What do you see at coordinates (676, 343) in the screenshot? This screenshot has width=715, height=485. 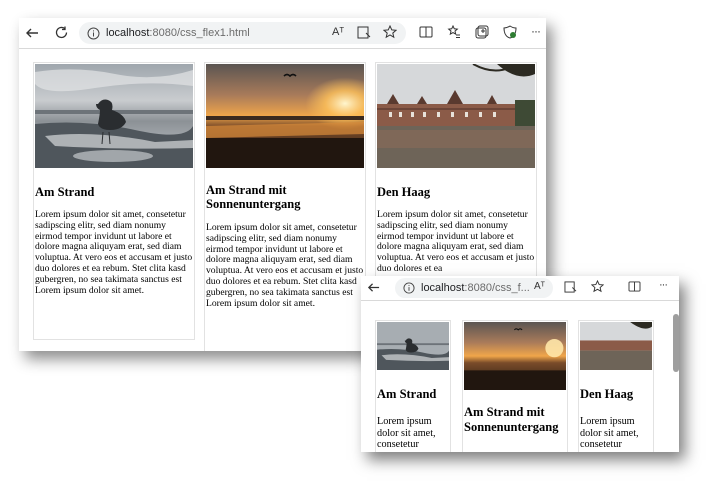 I see `scrollbar-thumb` at bounding box center [676, 343].